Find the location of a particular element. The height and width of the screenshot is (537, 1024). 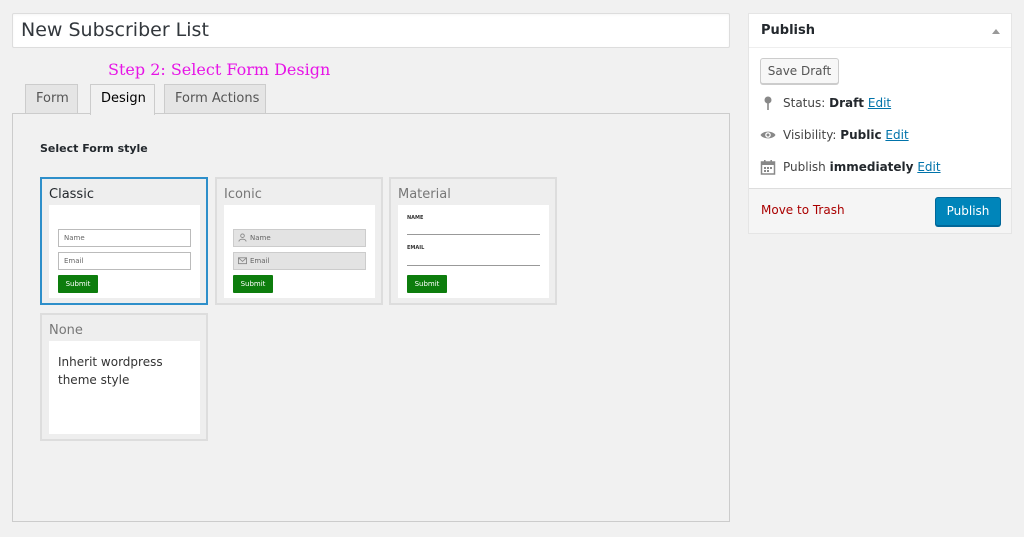

tab-form-actions: Form Actions is located at coordinates (215, 99).